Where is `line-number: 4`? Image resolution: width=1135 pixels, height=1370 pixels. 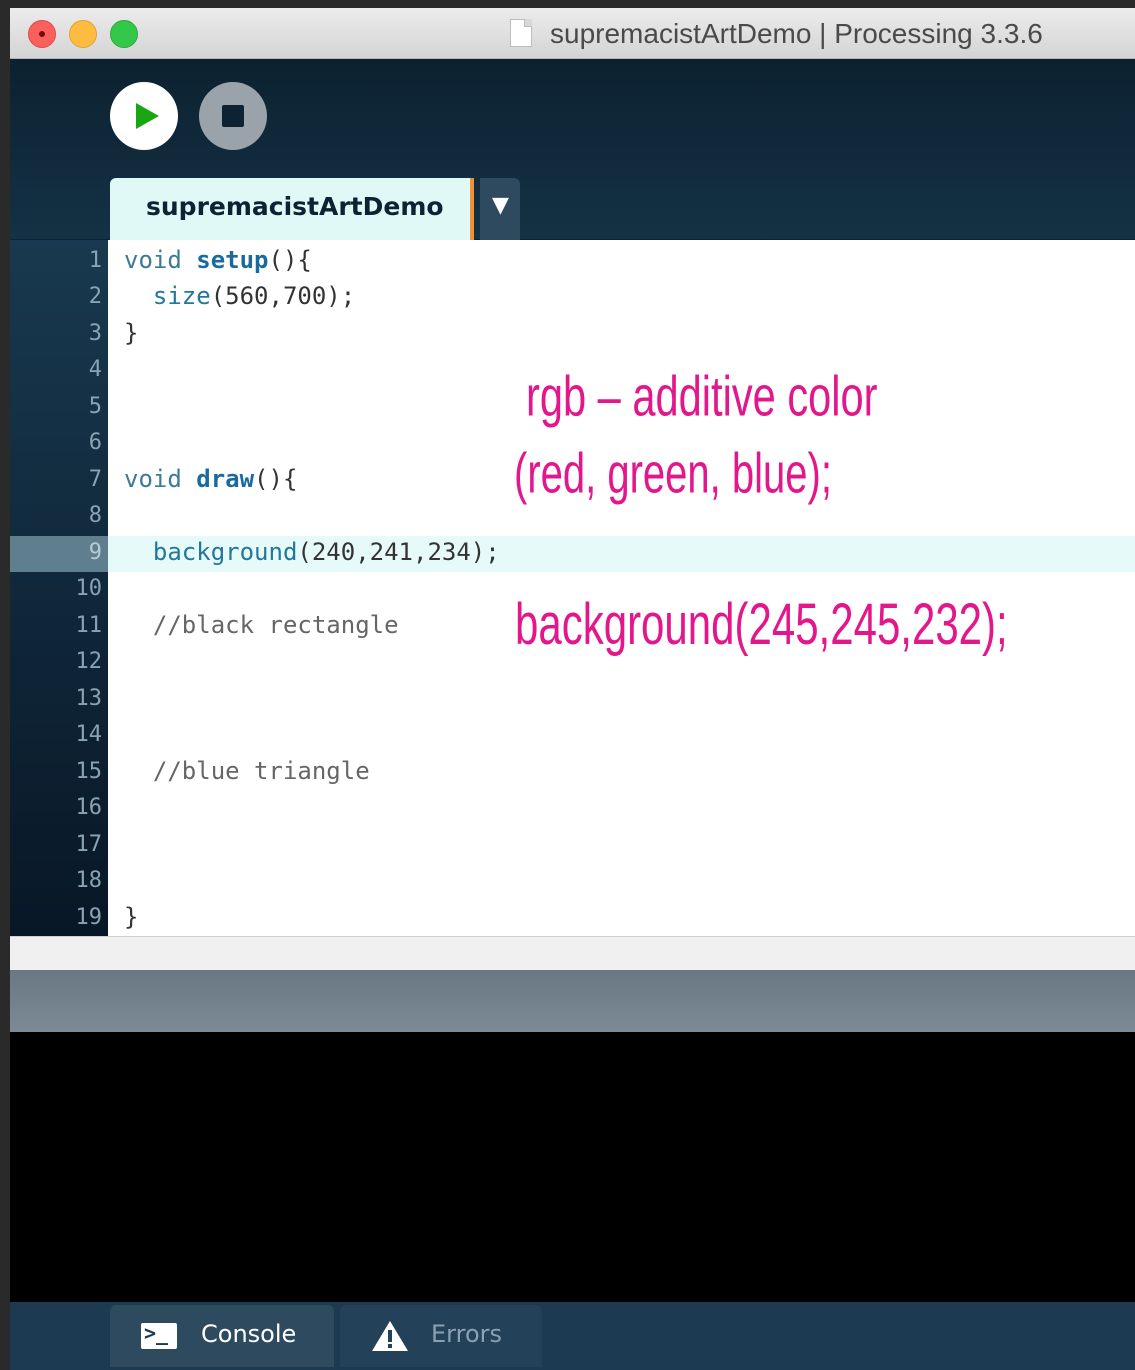
line-number: 4 is located at coordinates (95, 369).